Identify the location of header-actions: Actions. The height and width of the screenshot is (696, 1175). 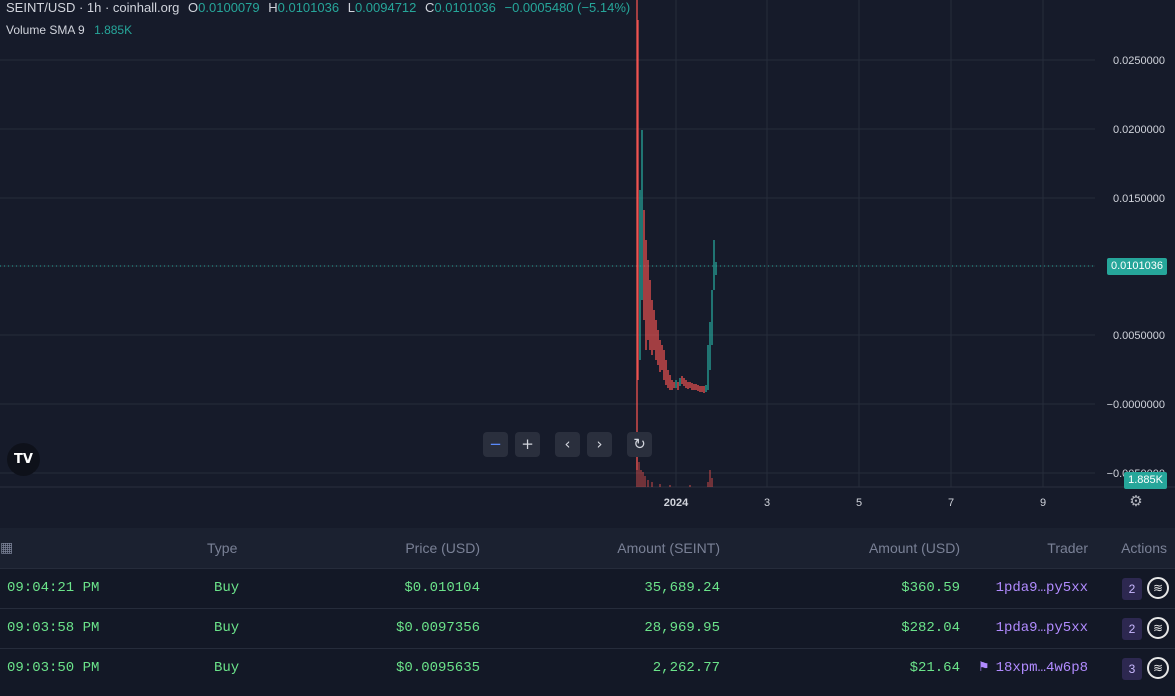
(1144, 548).